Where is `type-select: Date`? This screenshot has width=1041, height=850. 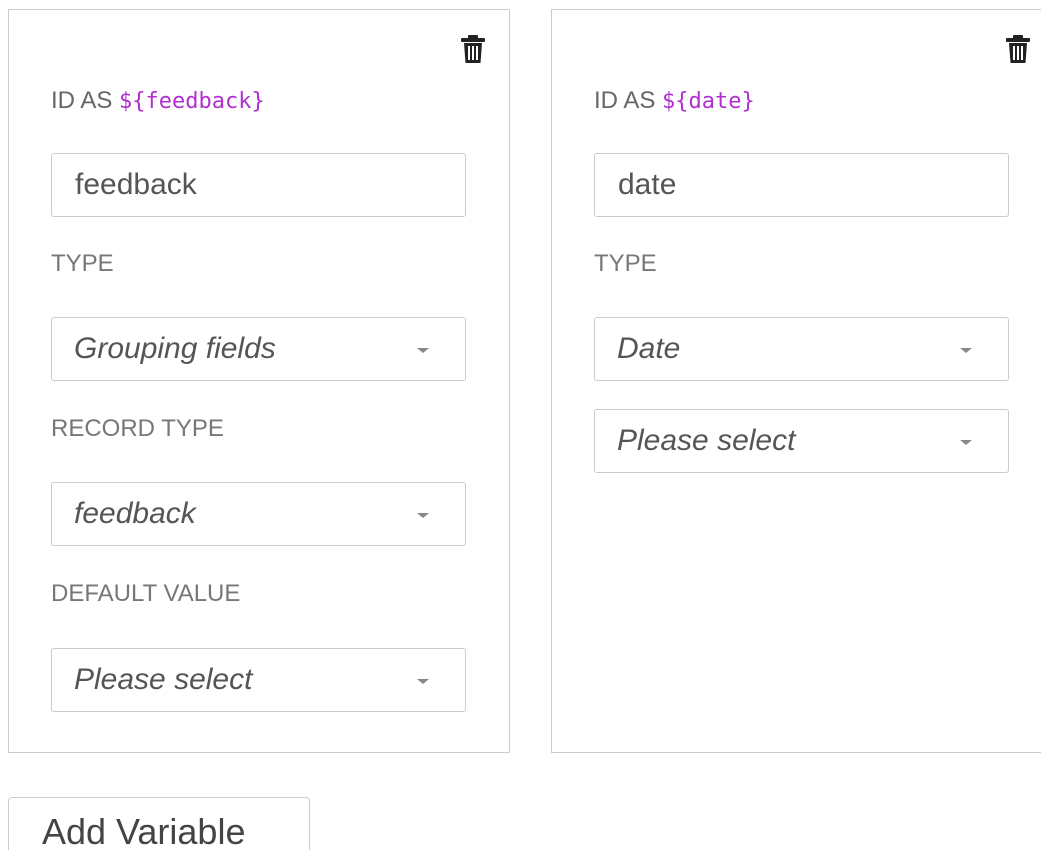
type-select: Date is located at coordinates (801, 349).